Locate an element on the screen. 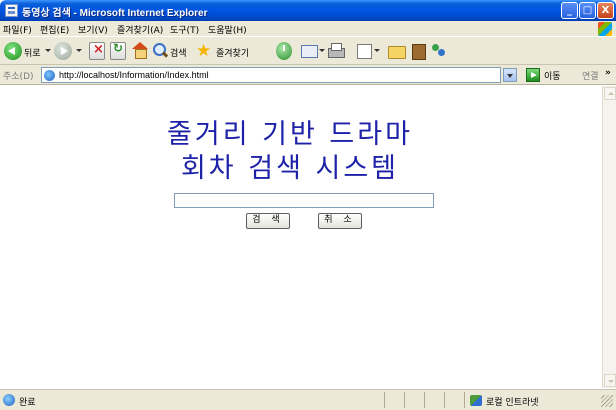 This screenshot has width=616, height=410. search-icon is located at coordinates (160, 51).